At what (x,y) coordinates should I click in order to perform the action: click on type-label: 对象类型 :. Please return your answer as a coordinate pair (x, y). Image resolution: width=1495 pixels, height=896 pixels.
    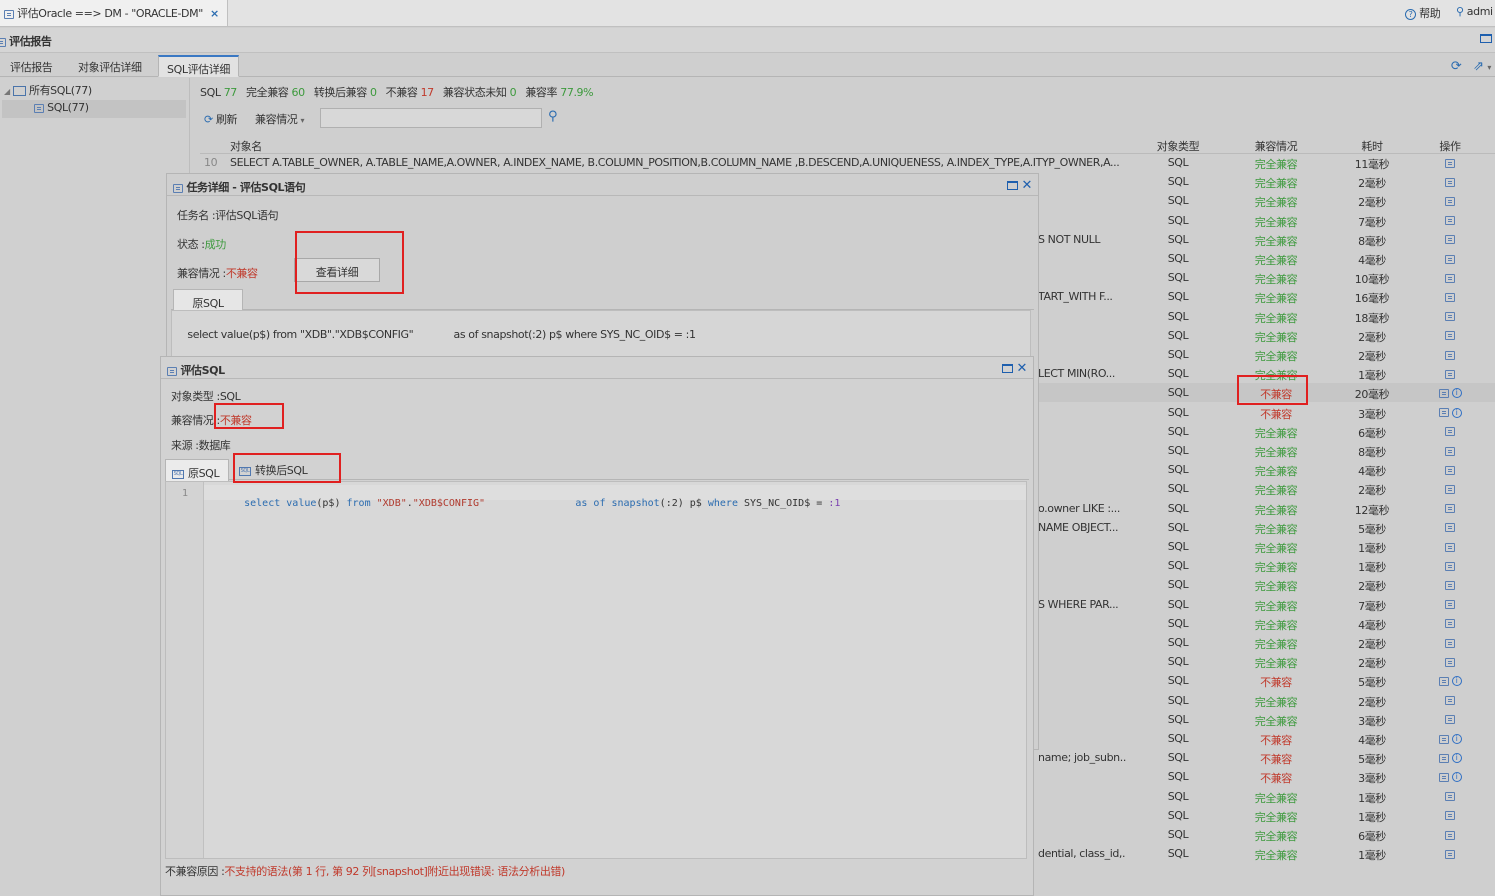
    Looking at the image, I should click on (195, 396).